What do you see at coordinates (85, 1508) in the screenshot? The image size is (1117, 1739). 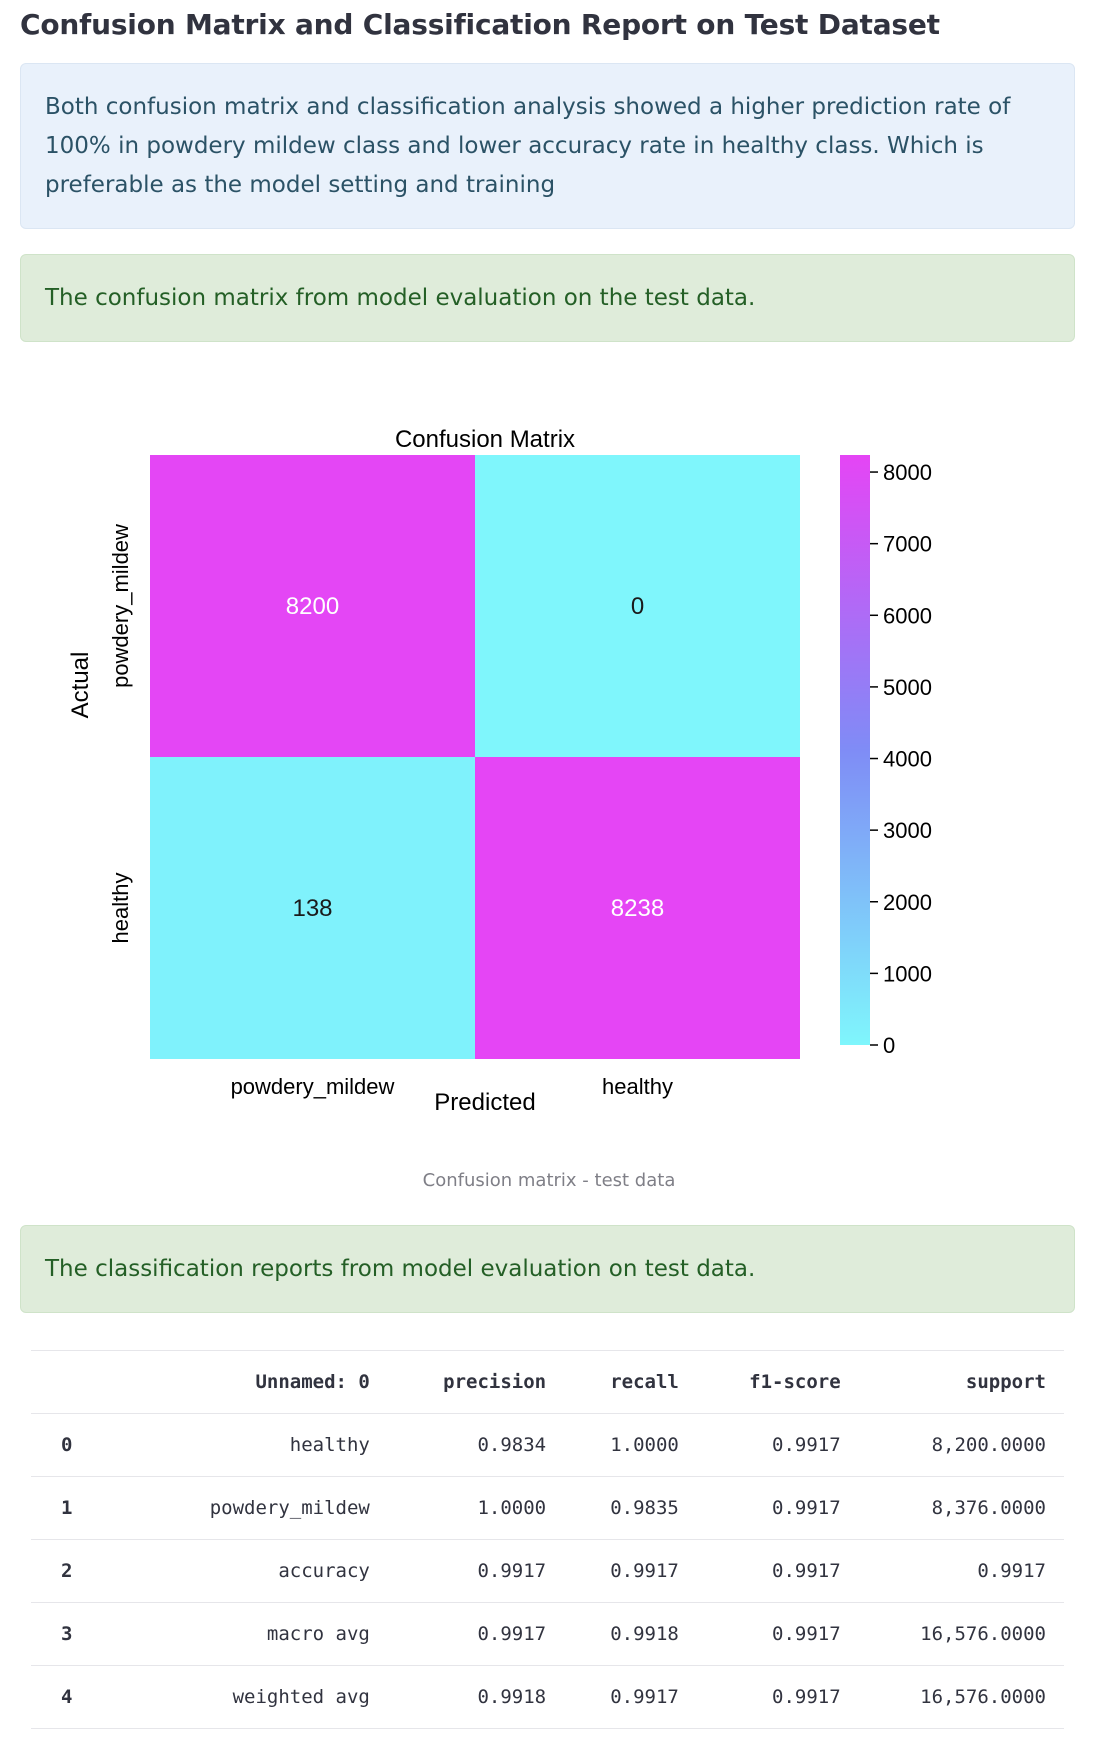 I see `row-index: 1` at bounding box center [85, 1508].